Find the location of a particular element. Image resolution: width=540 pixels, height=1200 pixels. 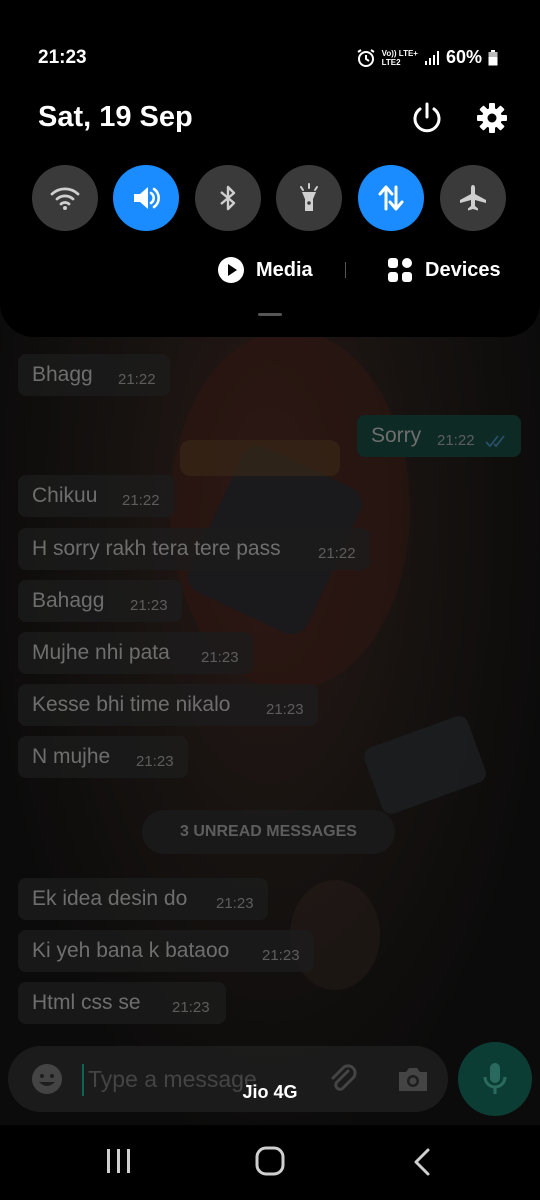

navigation-bar is located at coordinates (270, 1162).